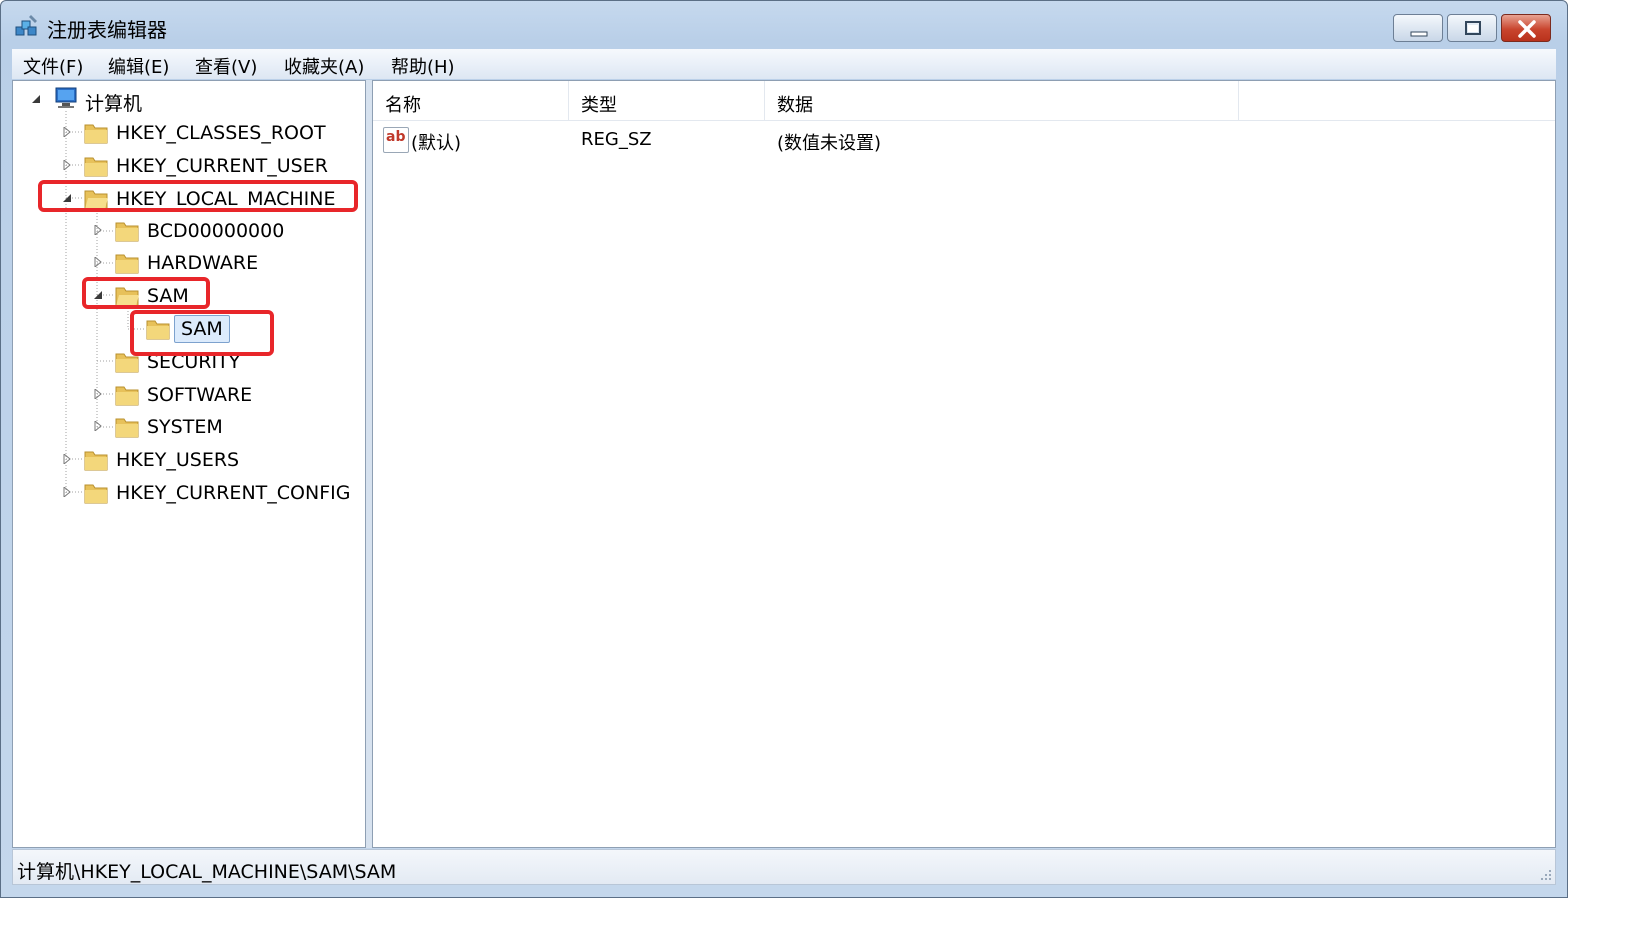 The width and height of the screenshot is (1640, 938). What do you see at coordinates (226, 66) in the screenshot?
I see `menu-view: 查看(V)` at bounding box center [226, 66].